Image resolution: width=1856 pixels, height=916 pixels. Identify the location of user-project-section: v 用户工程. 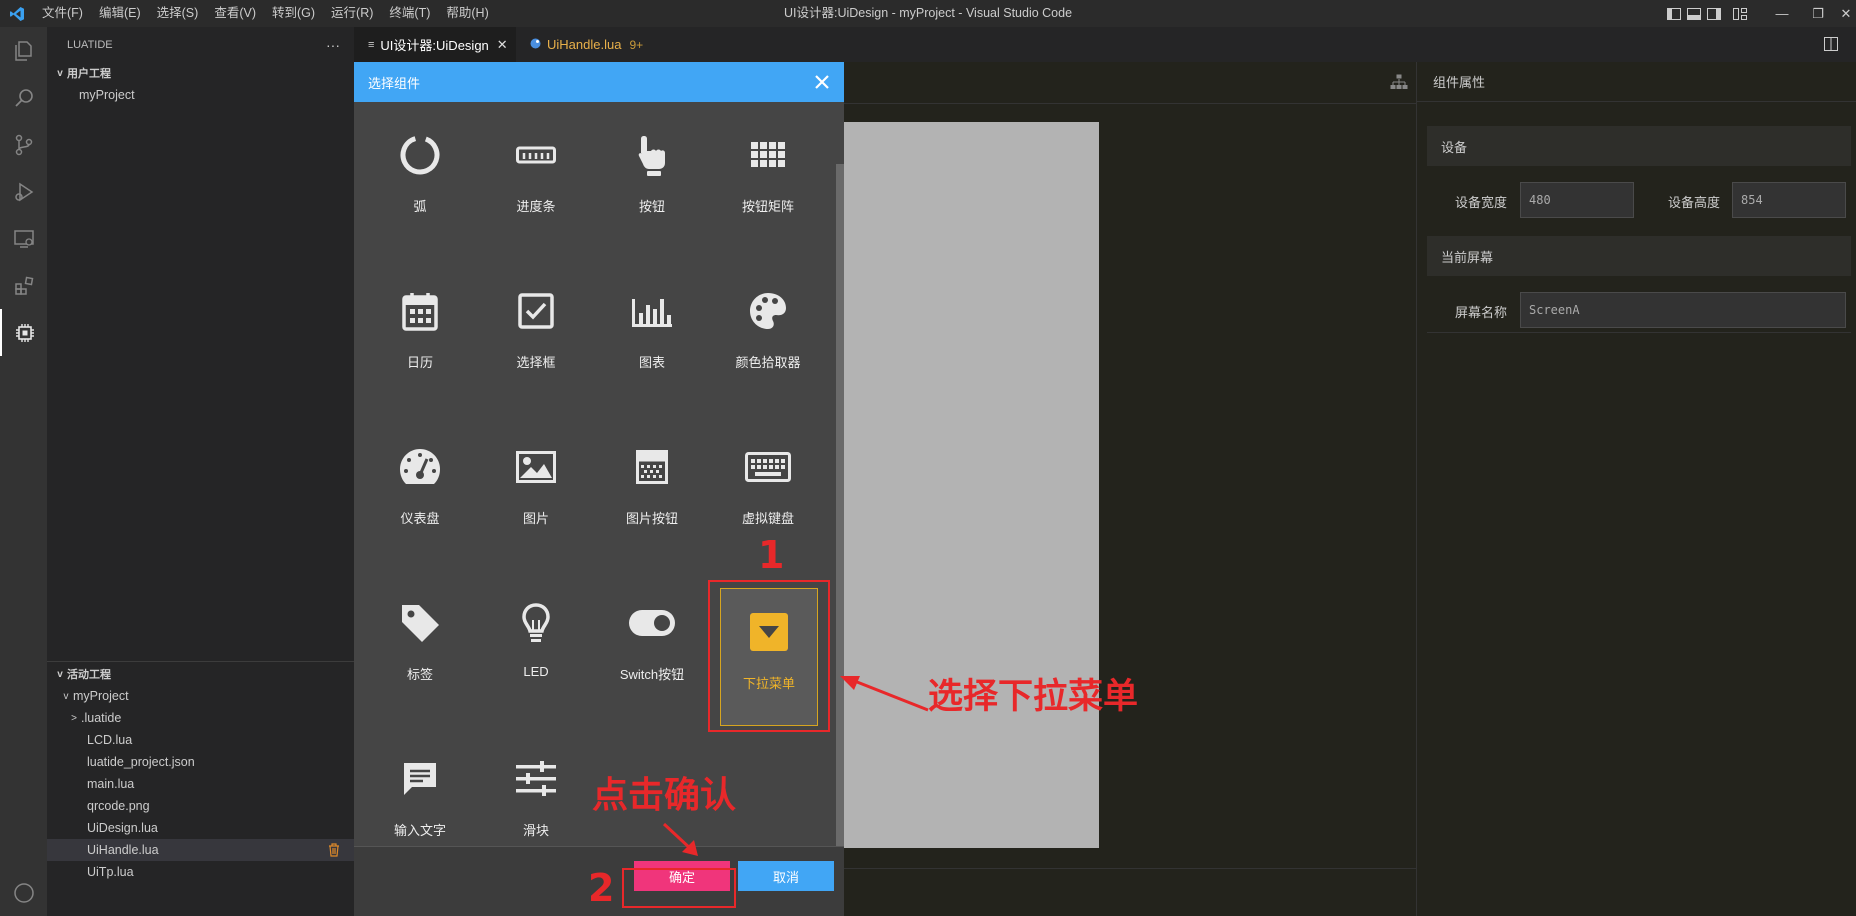
(200, 73).